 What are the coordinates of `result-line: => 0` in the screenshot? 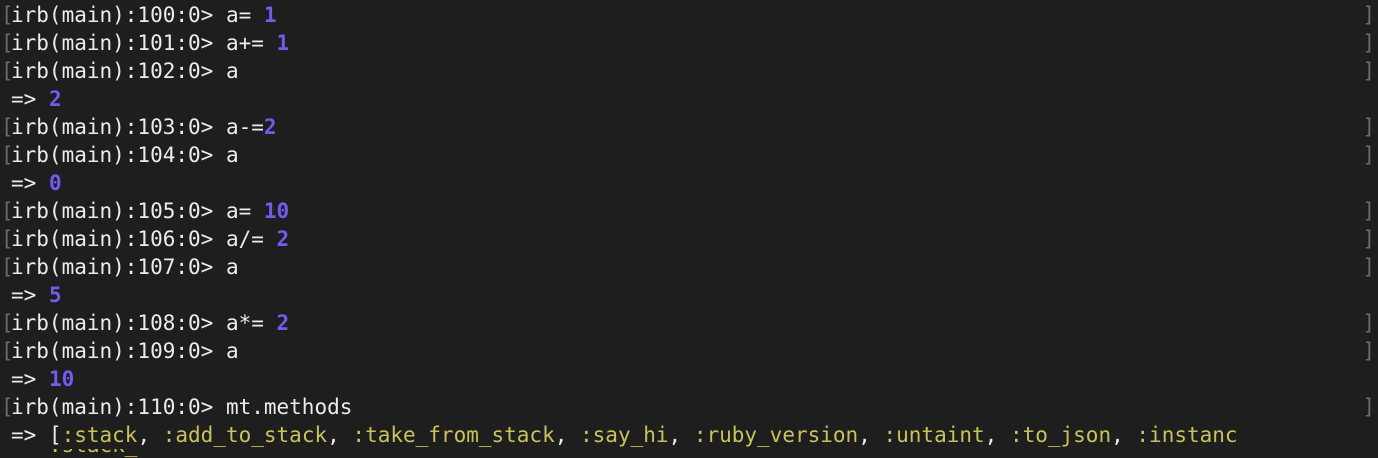 It's located at (689, 183).